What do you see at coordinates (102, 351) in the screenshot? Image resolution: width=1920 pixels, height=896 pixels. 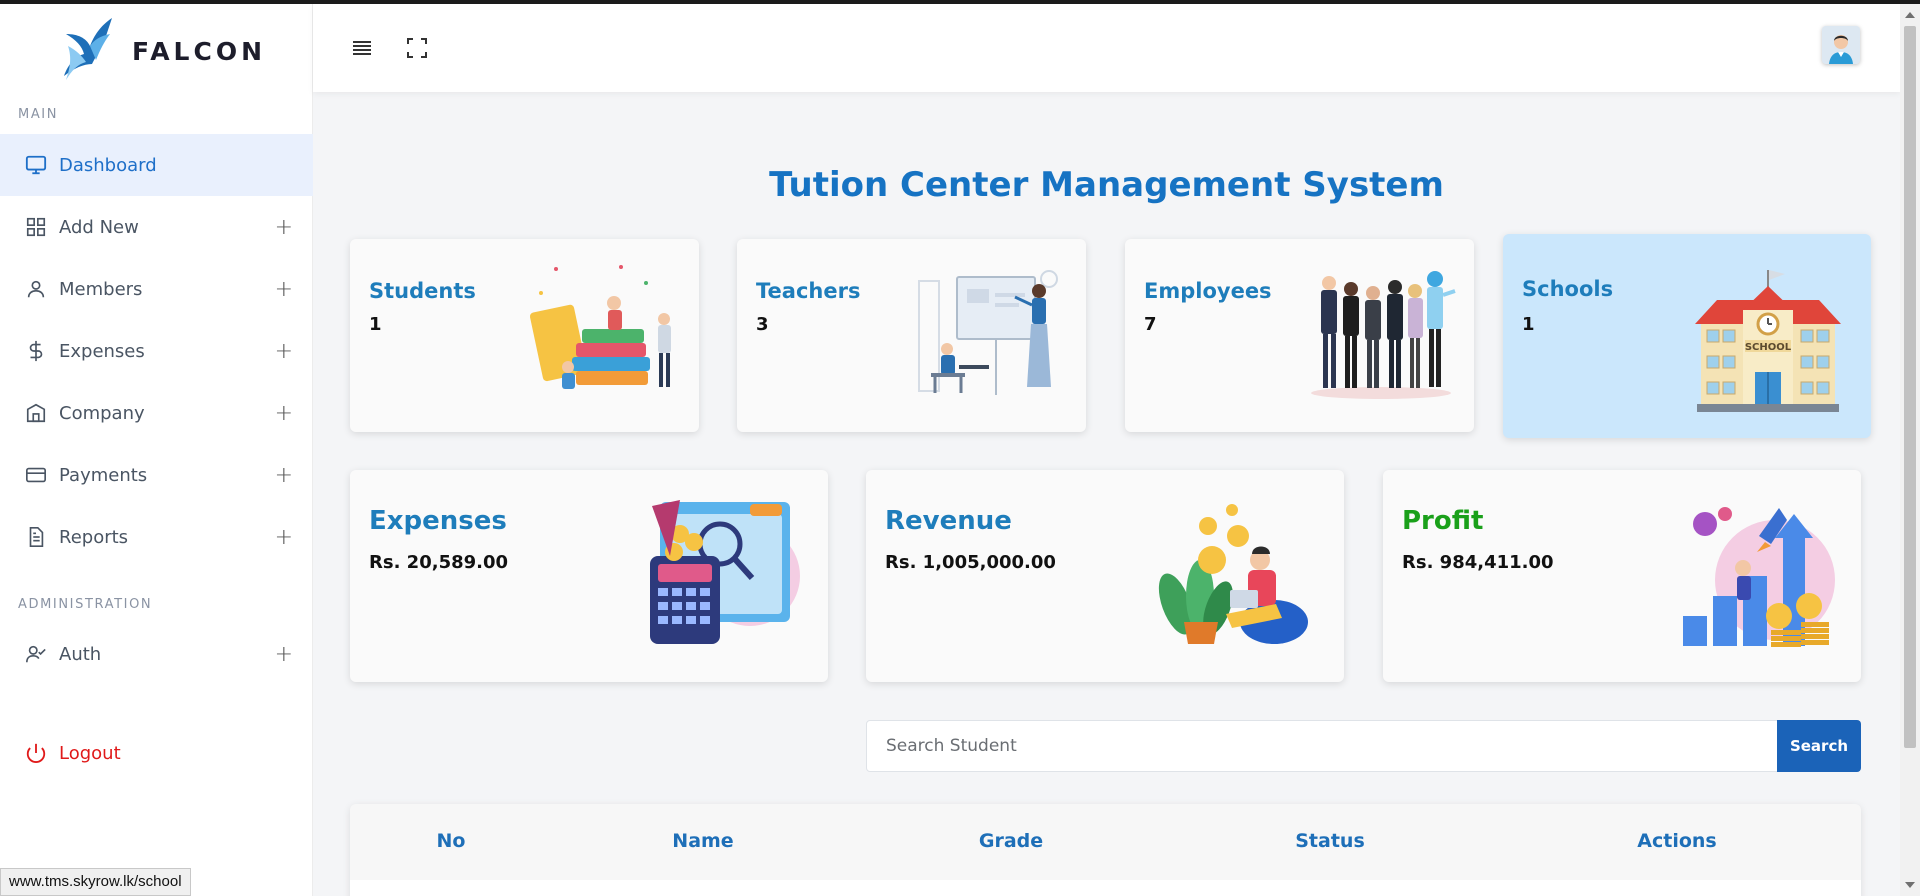 I see `sidebar-item-label: Expenses` at bounding box center [102, 351].